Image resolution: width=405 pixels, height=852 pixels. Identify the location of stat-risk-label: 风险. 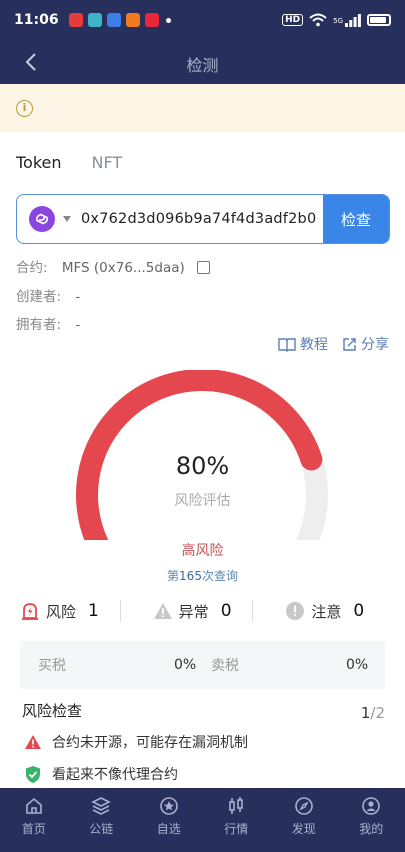
(61, 611).